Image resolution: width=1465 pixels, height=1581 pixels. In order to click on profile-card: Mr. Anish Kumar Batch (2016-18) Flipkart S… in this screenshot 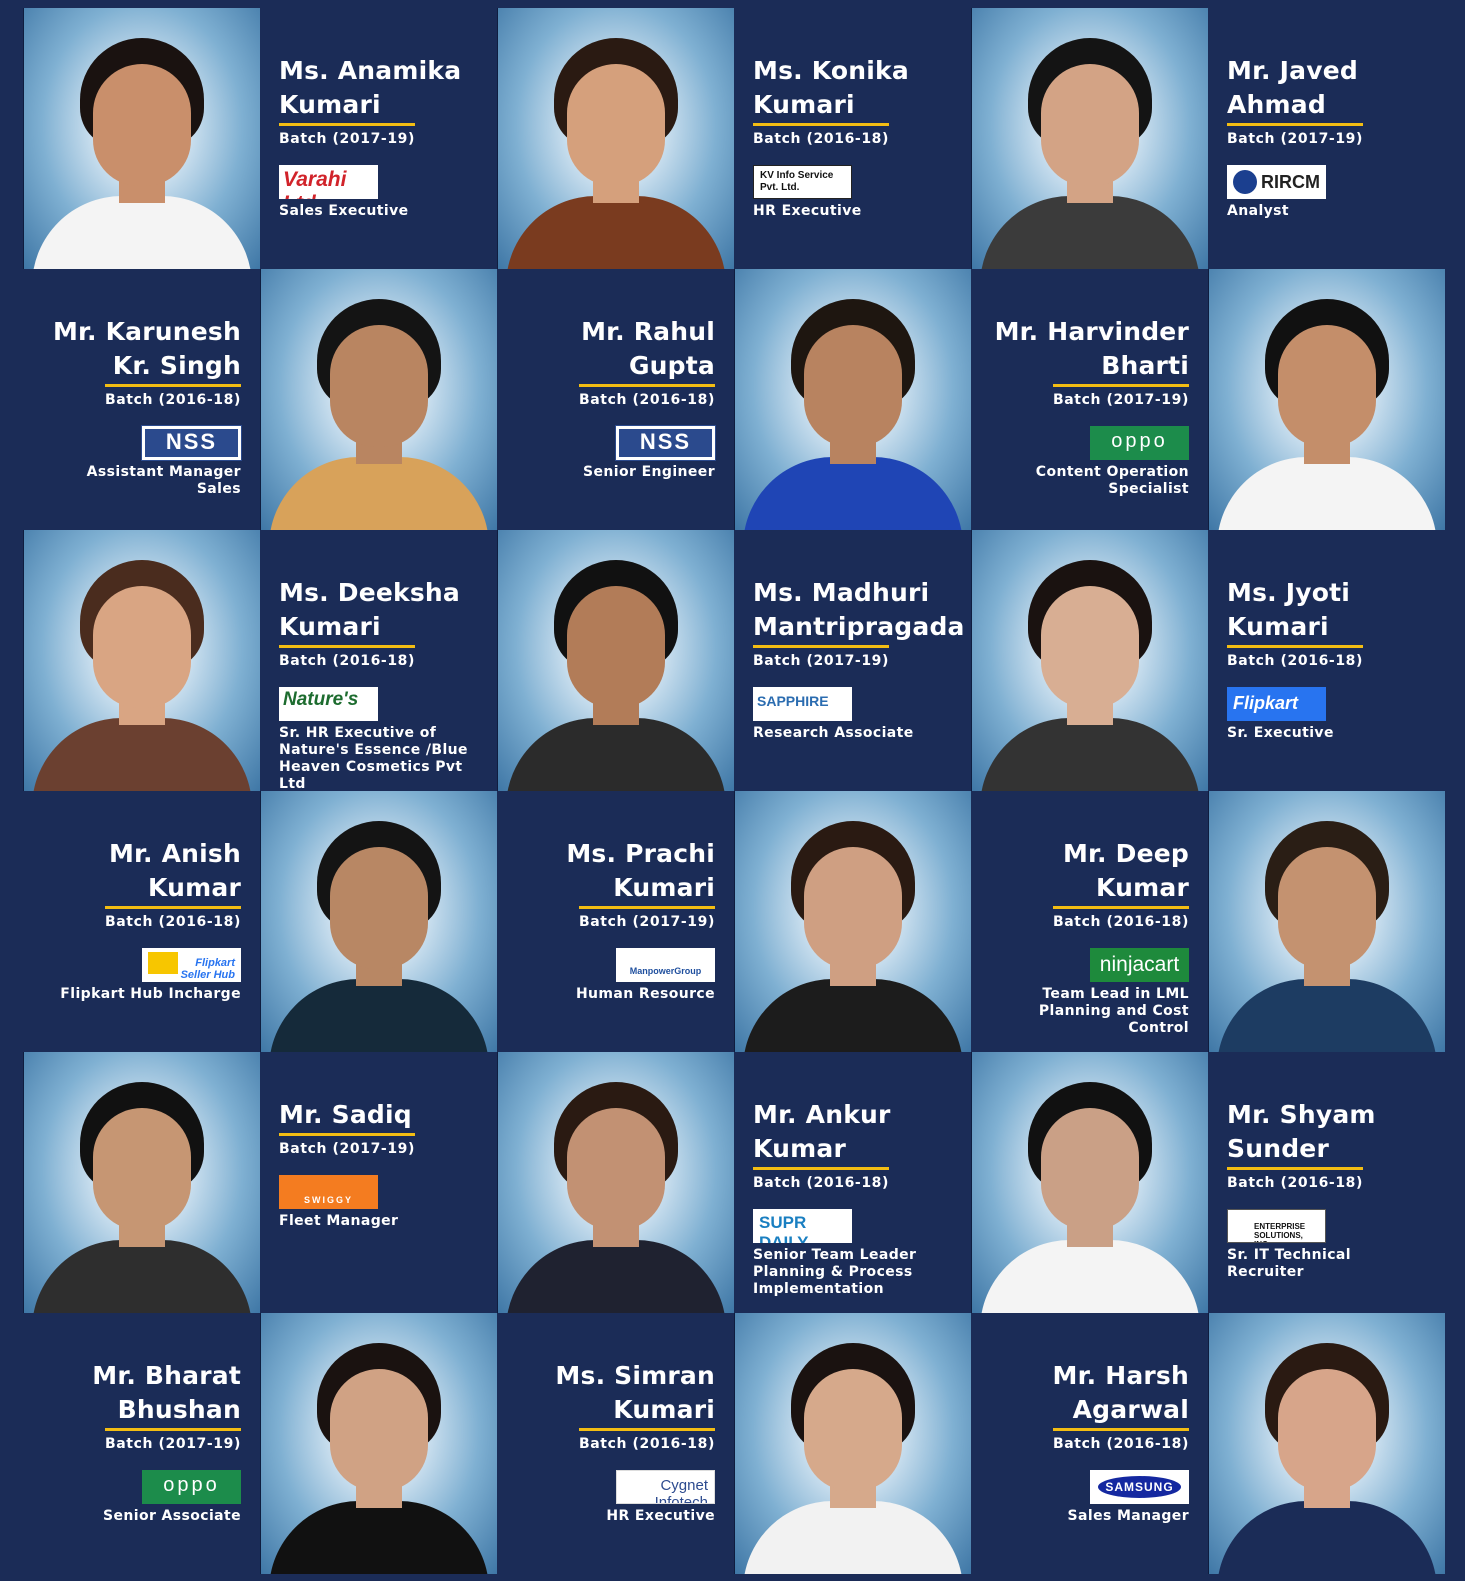, I will do `click(141, 921)`.